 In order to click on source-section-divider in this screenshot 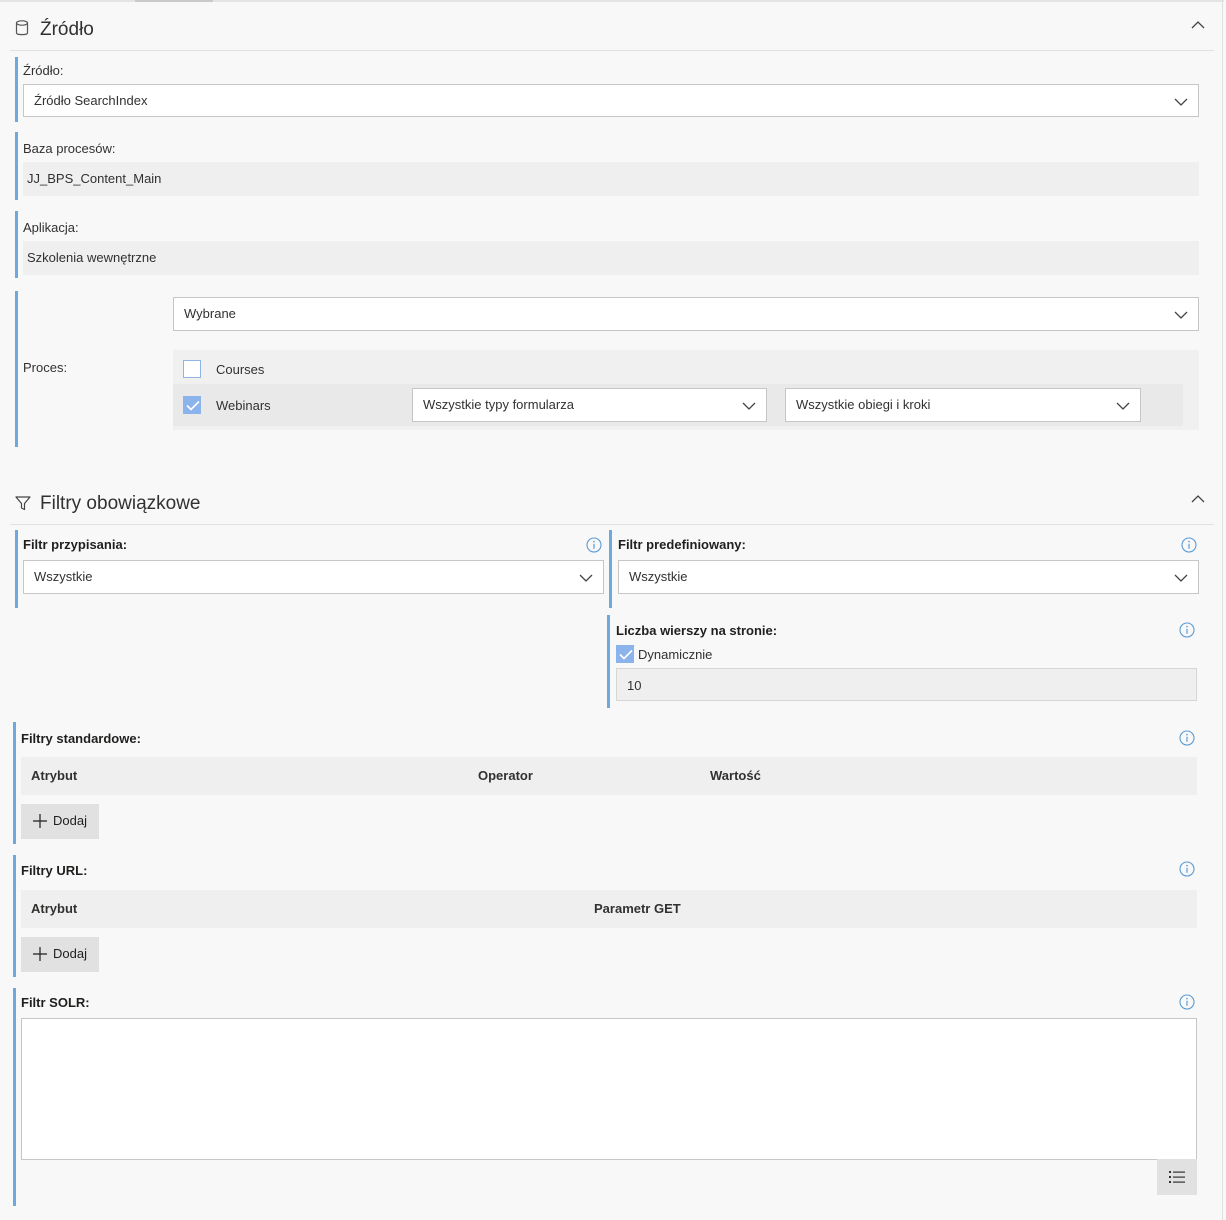, I will do `click(612, 50)`.